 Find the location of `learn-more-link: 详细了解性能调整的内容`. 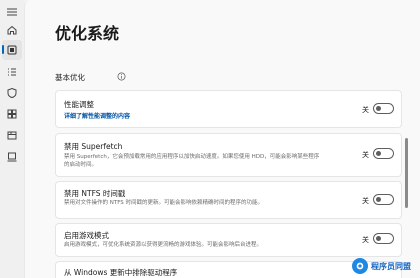

learn-more-link: 详细了解性能调整的内容 is located at coordinates (97, 115).